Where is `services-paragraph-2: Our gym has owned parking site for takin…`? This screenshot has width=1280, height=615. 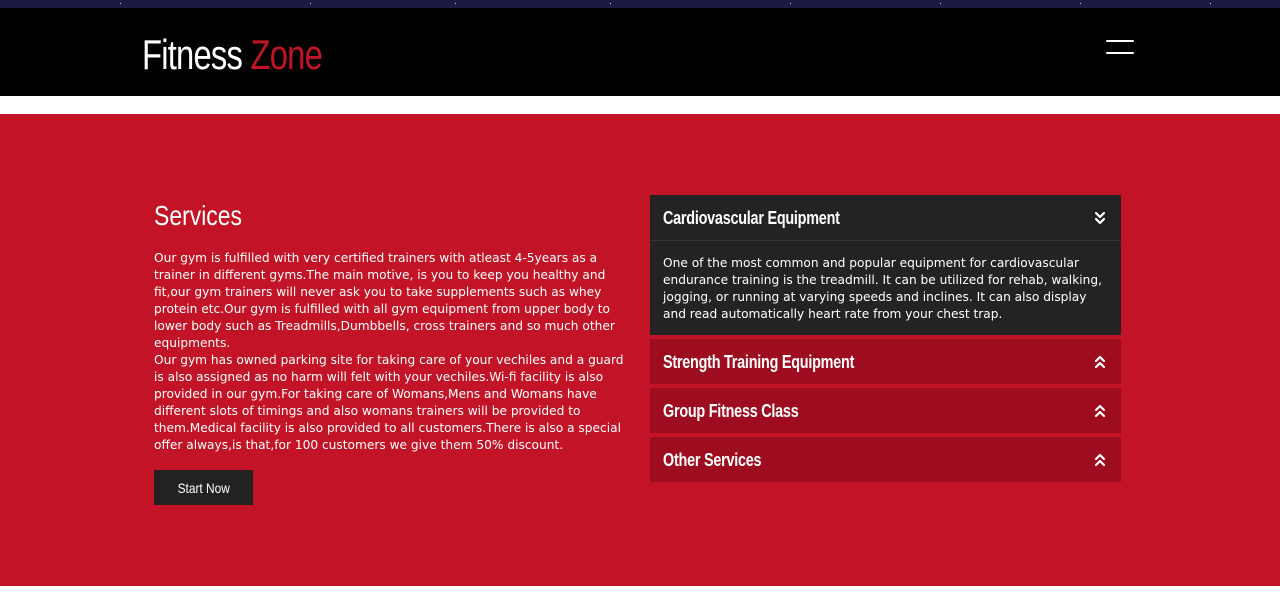
services-paragraph-2: Our gym has owned parking site for takin… is located at coordinates (389, 402).